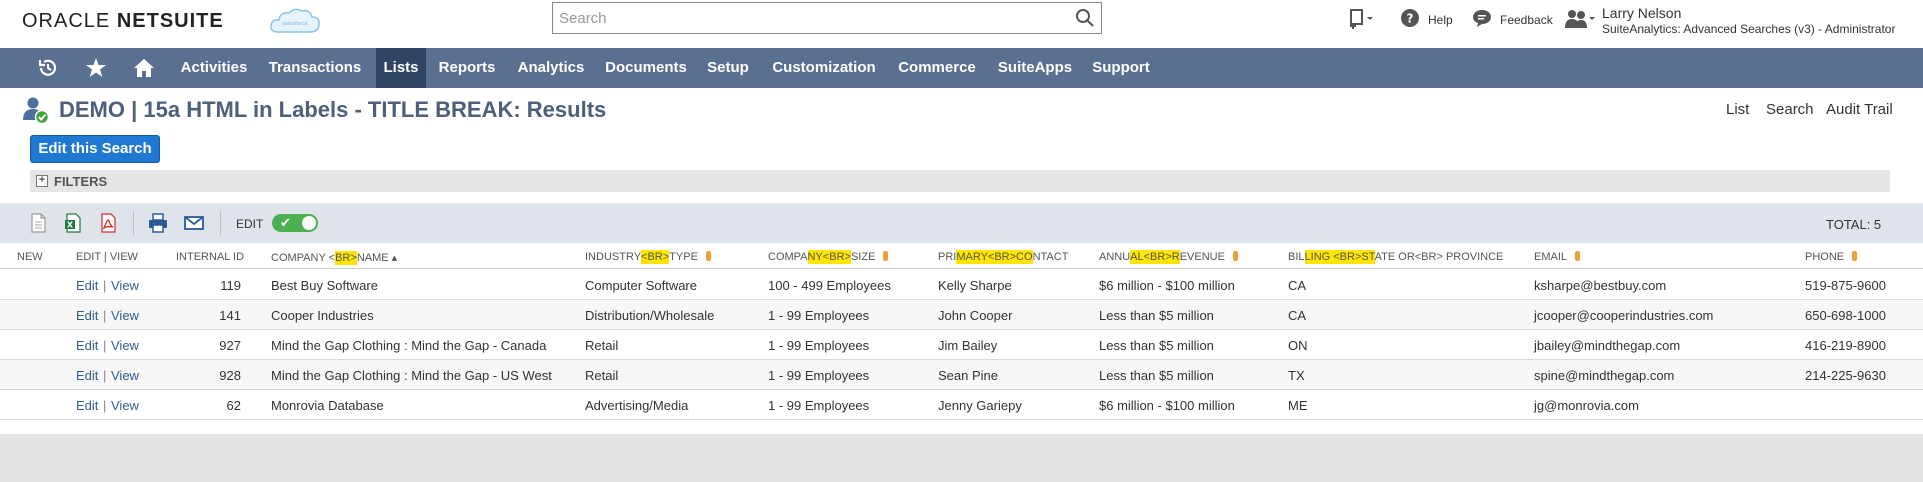  Describe the element at coordinates (1859, 109) in the screenshot. I see `audit-trail-link: Audit Trail` at that location.